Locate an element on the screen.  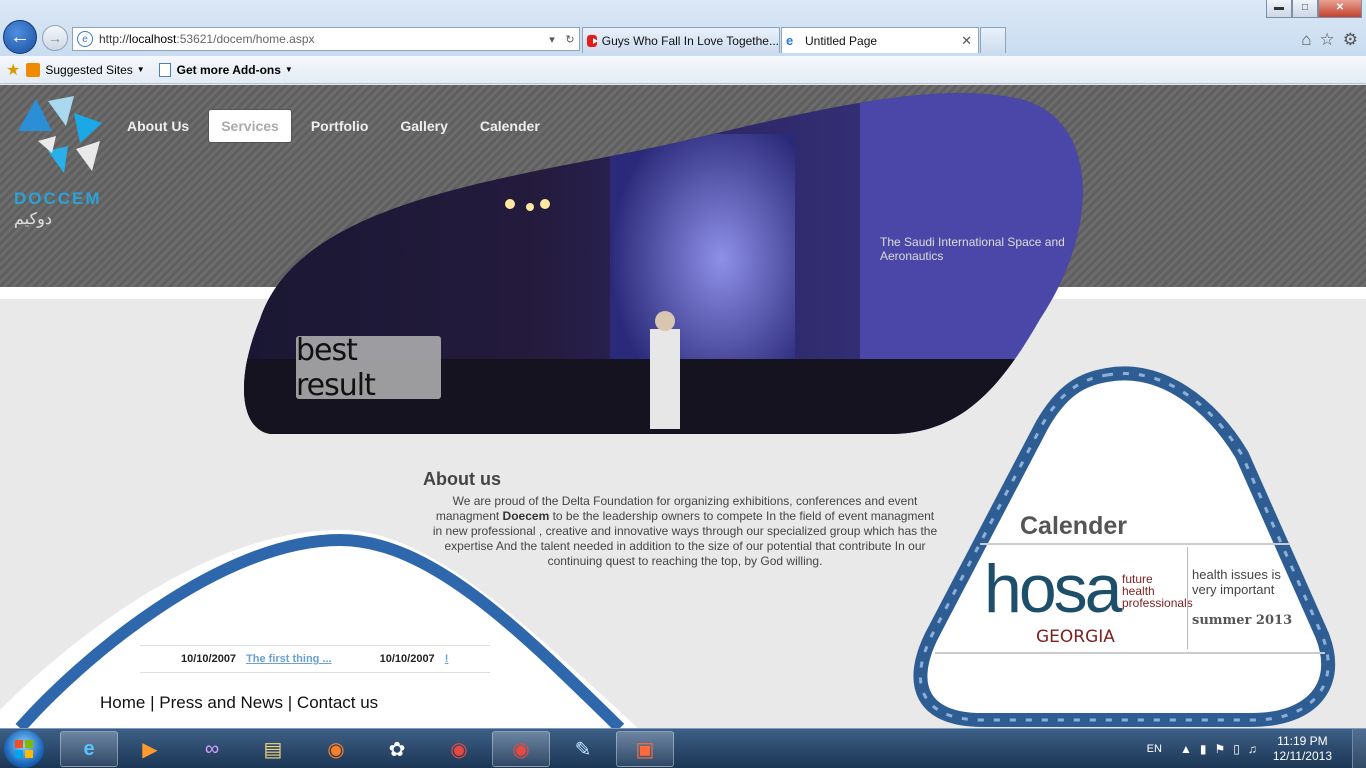
back-arrow-icon: ← is located at coordinates (20, 36).